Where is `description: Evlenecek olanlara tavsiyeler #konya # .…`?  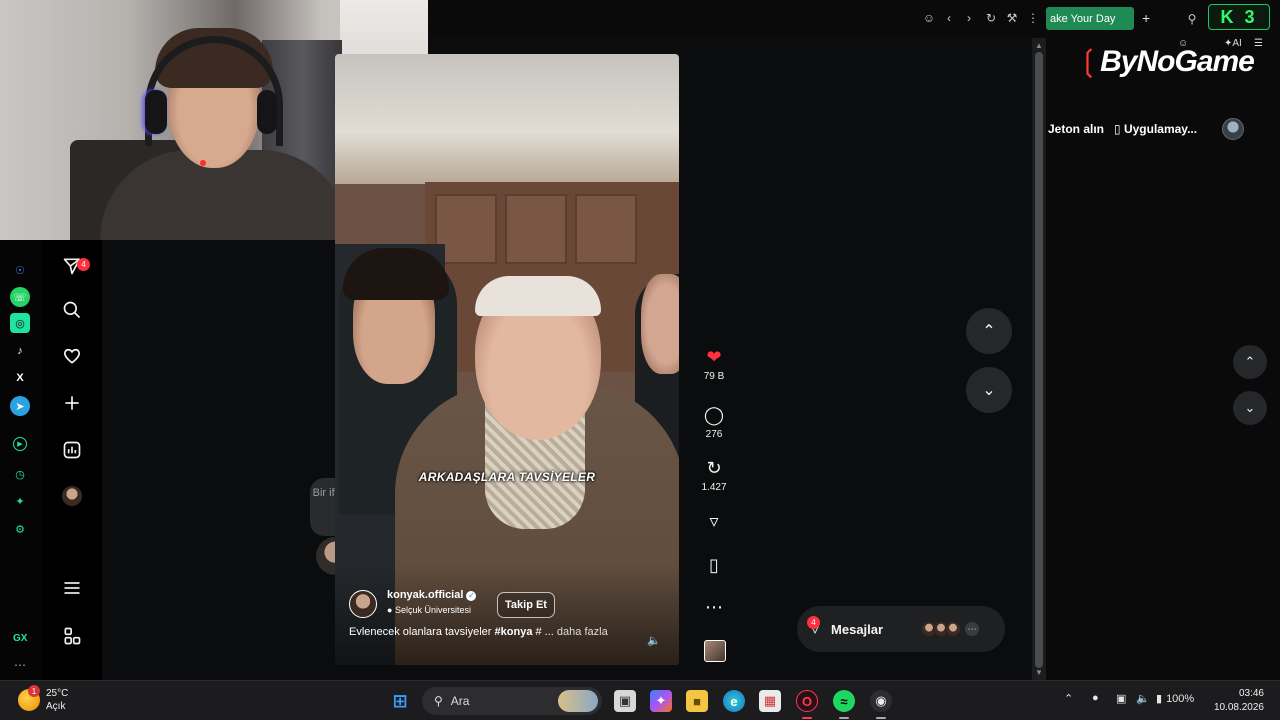 description: Evlenecek olanlara tavsiyeler #konya # .… is located at coordinates (478, 632).